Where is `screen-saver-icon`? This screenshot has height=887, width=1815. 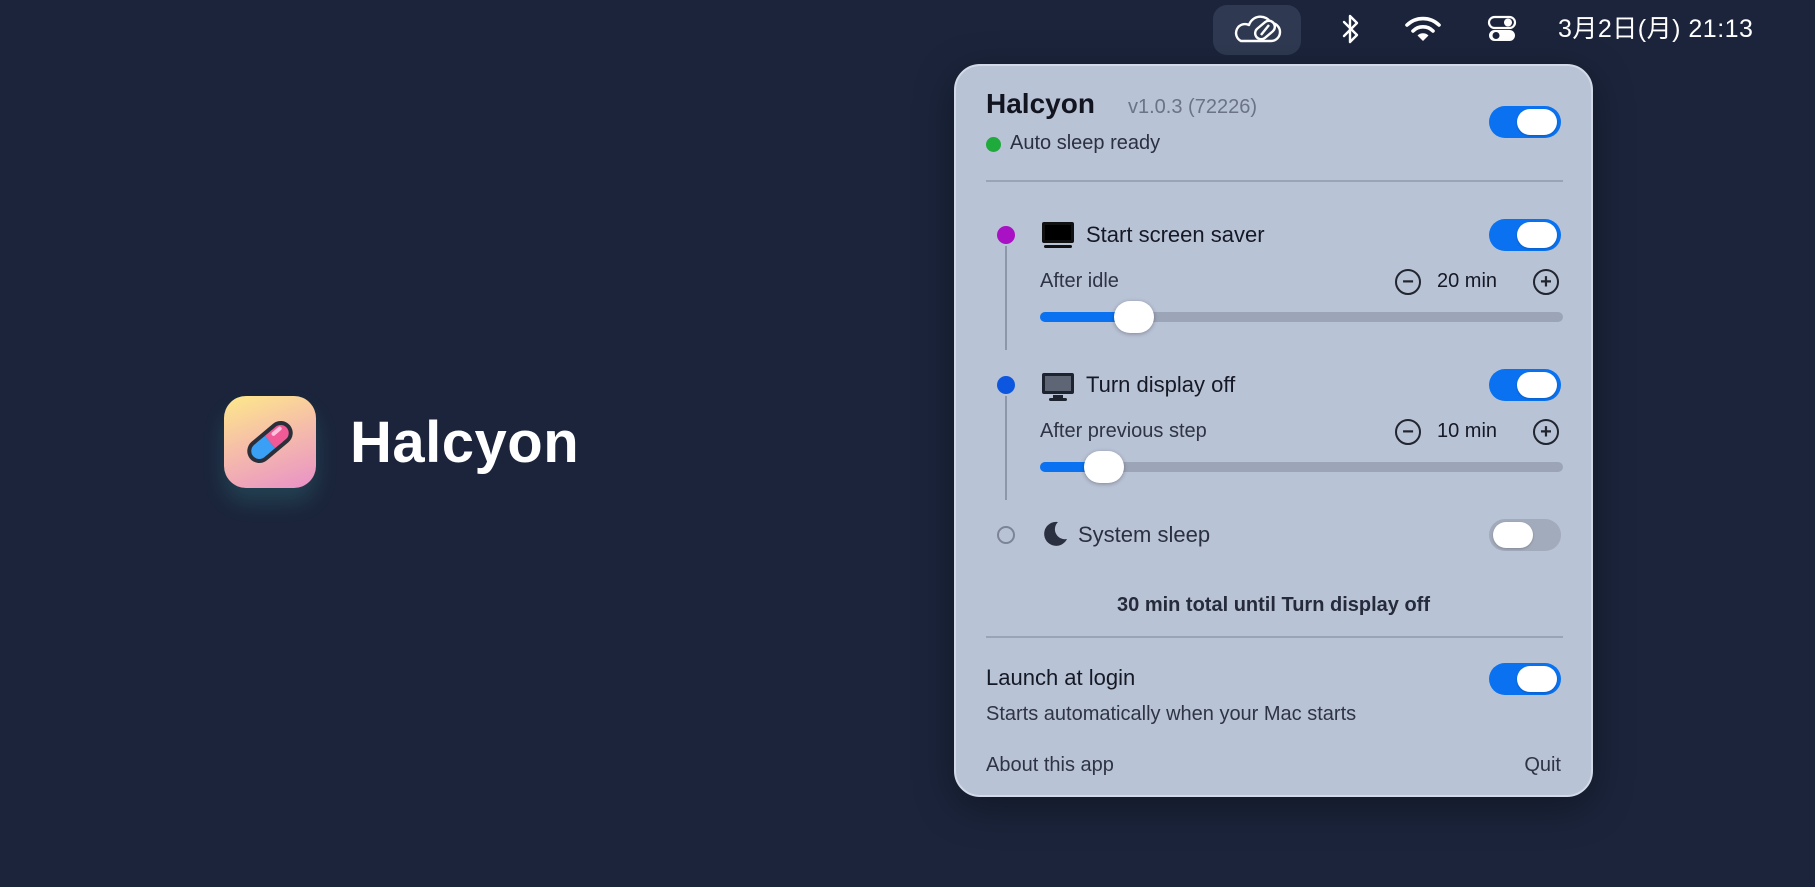 screen-saver-icon is located at coordinates (1058, 237).